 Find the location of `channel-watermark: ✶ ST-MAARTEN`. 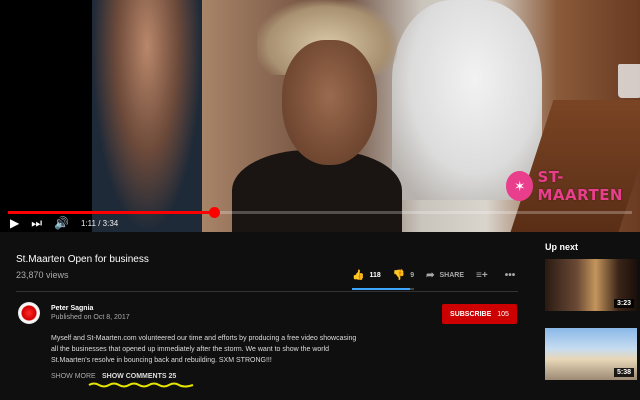

channel-watermark: ✶ ST-MAARTEN is located at coordinates (573, 186).